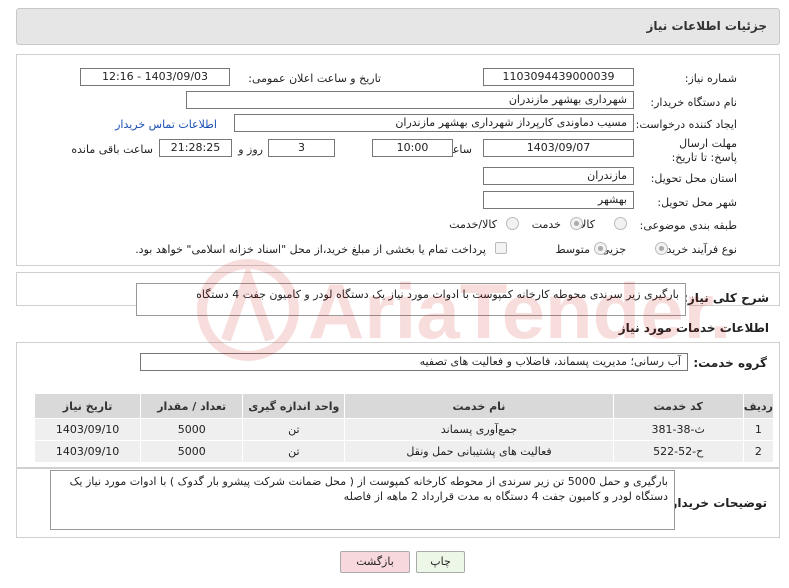  I want to click on announce-date-field: 1403/09/03 - 12:16, so click(155, 77).